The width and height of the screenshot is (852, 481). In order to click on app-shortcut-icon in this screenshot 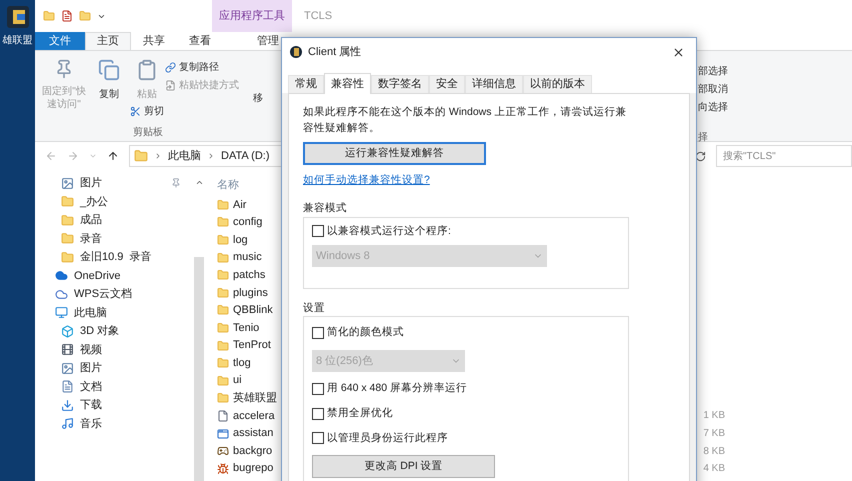, I will do `click(17, 17)`.